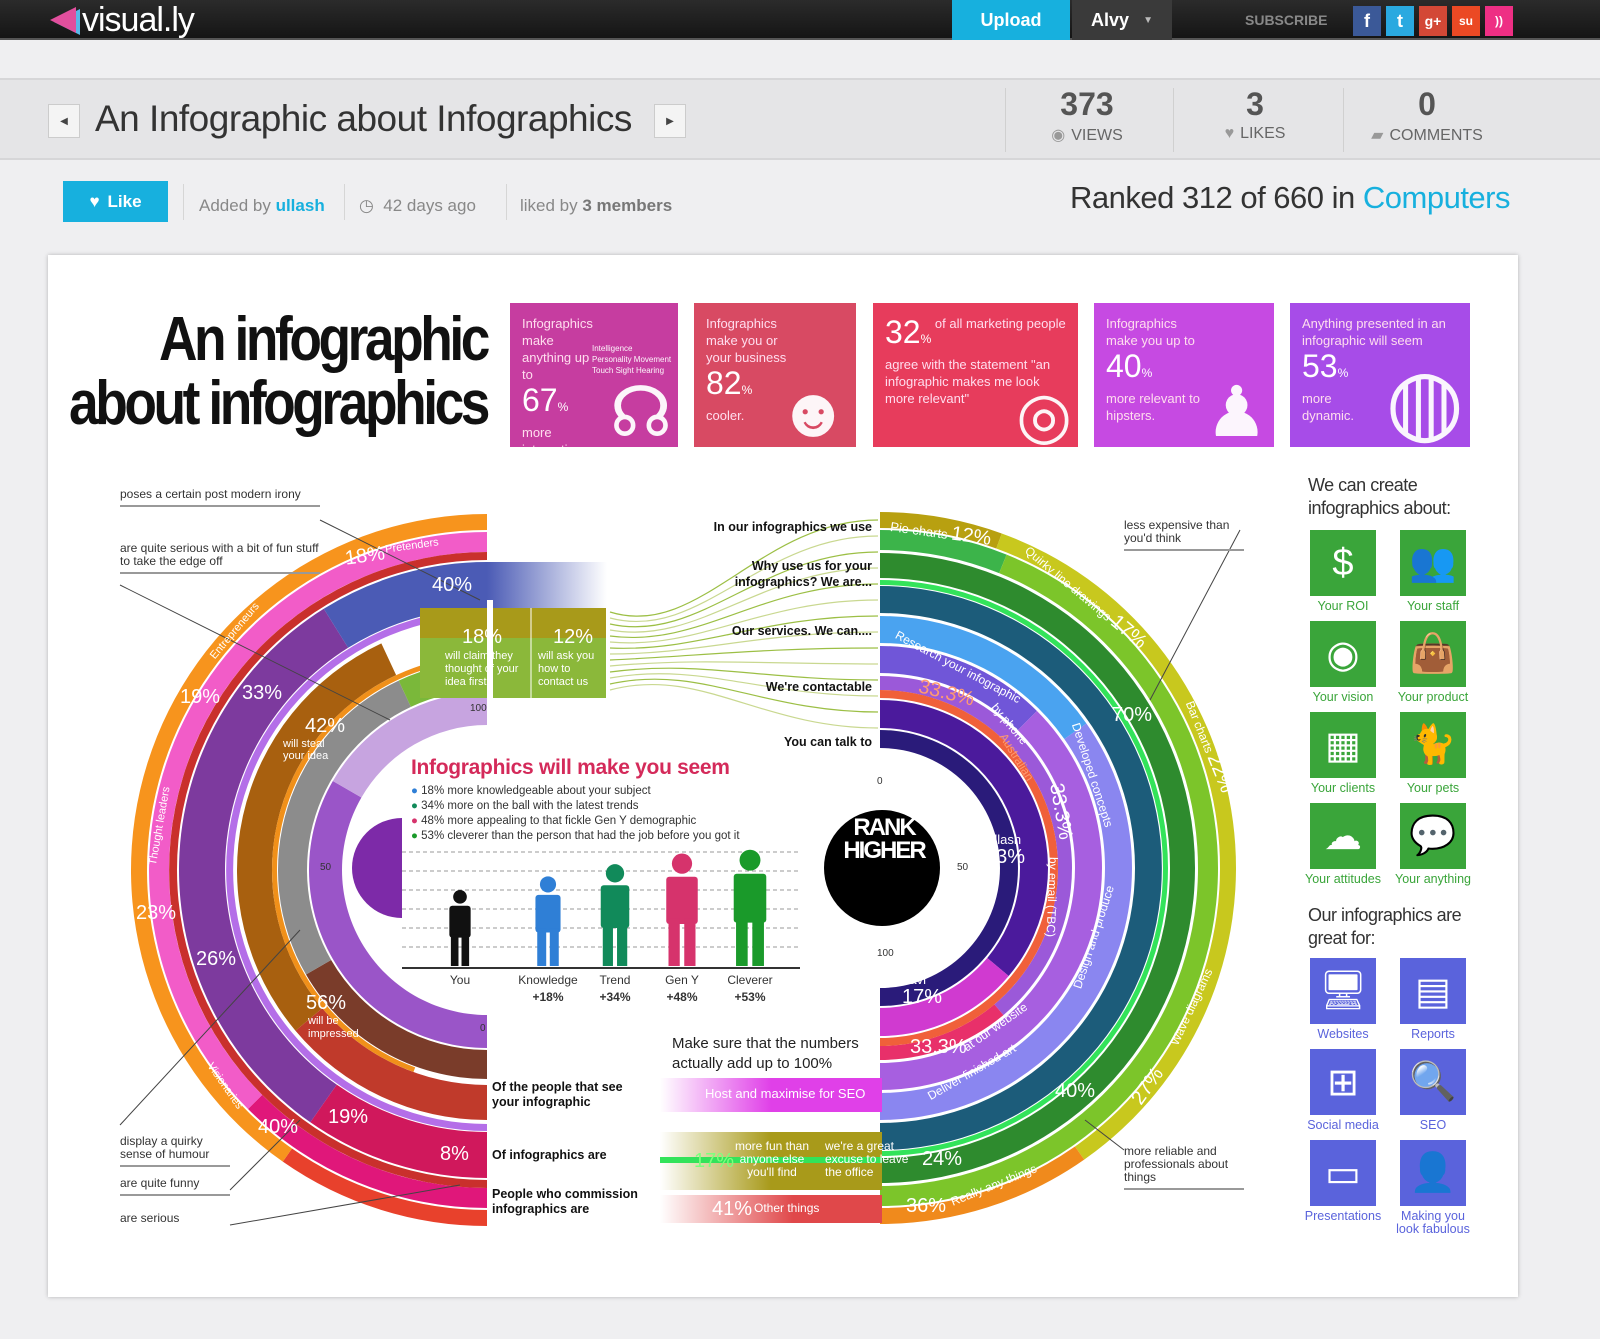 The width and height of the screenshot is (1600, 1339). I want to click on visually-logo: visual.ly, so click(122, 20).